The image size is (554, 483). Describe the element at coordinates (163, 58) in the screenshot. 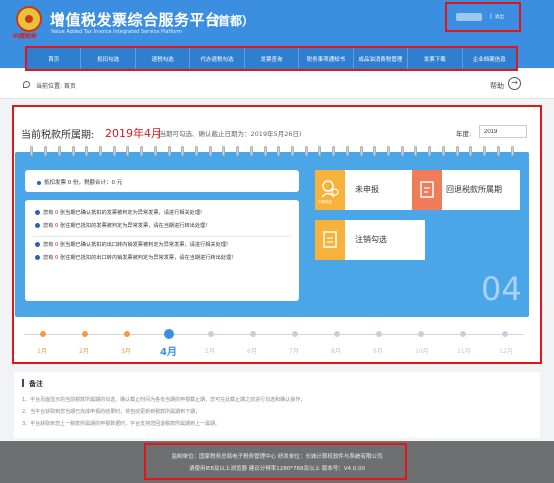

I see `nav-item-refund-select: 退税勾选` at that location.